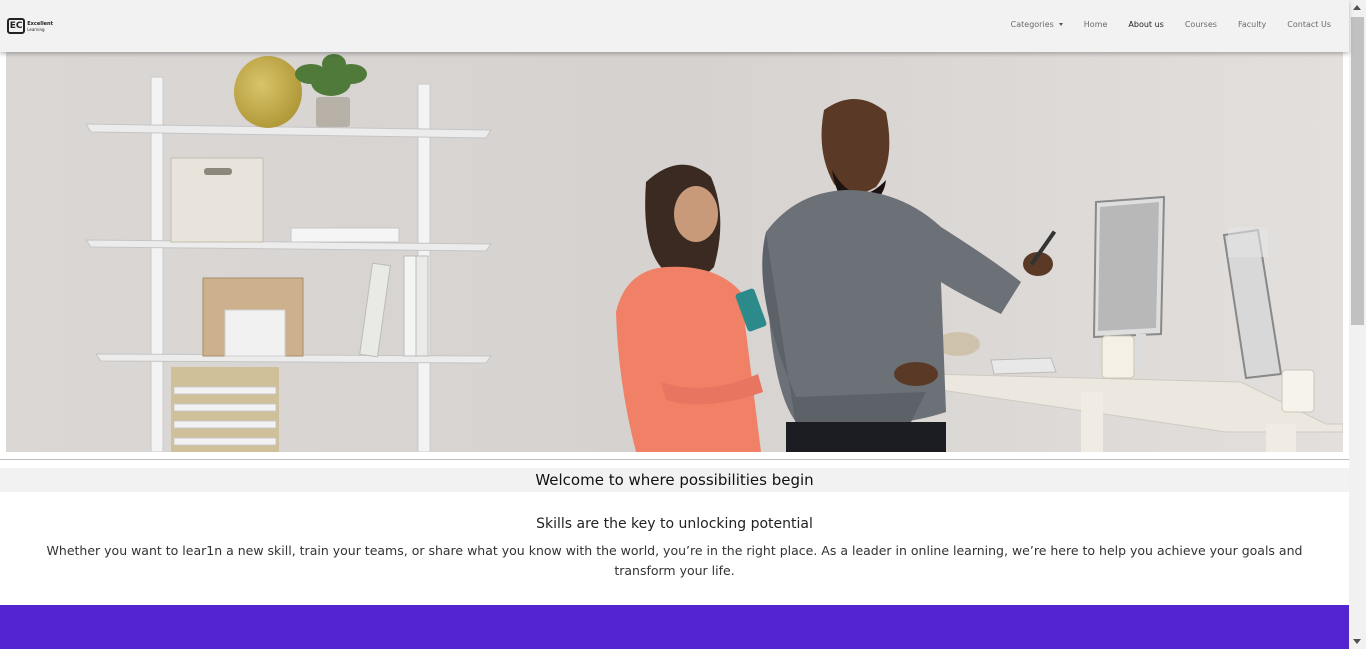 The height and width of the screenshot is (649, 1366). I want to click on nav-categories: Categories, so click(1037, 24).